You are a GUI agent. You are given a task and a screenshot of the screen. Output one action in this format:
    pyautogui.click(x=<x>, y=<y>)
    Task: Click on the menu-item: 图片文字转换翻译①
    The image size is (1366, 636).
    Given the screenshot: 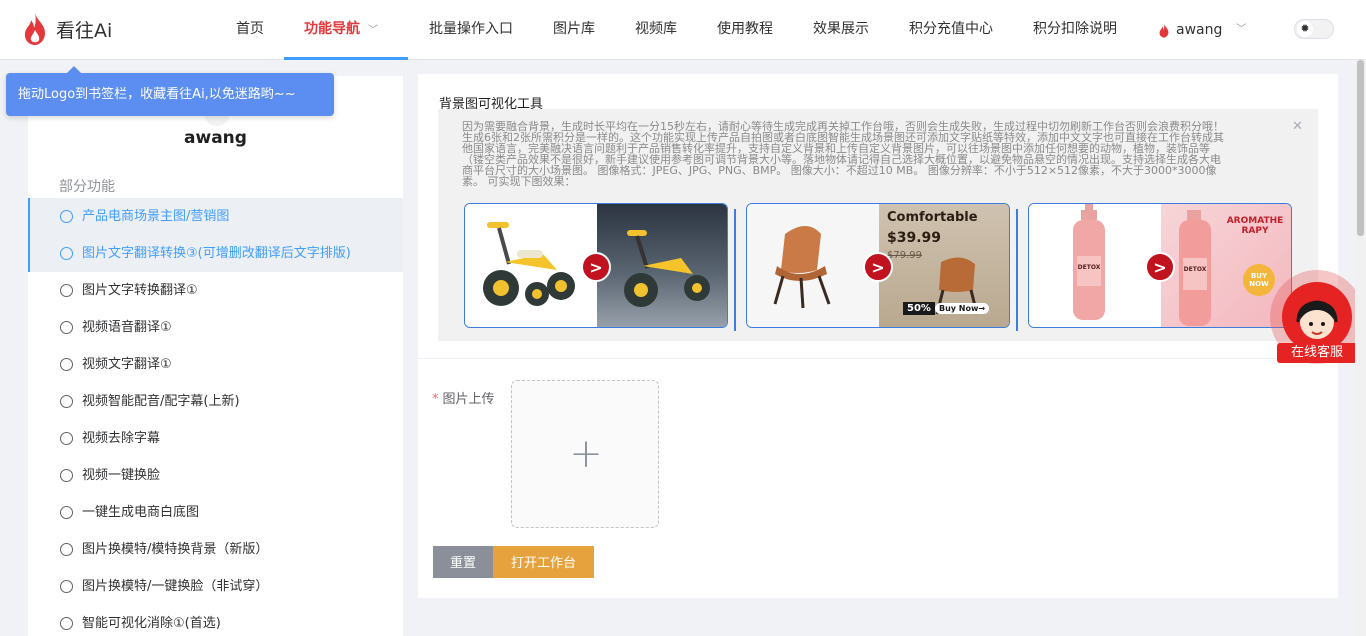 What is the action you would take?
    pyautogui.click(x=215, y=290)
    